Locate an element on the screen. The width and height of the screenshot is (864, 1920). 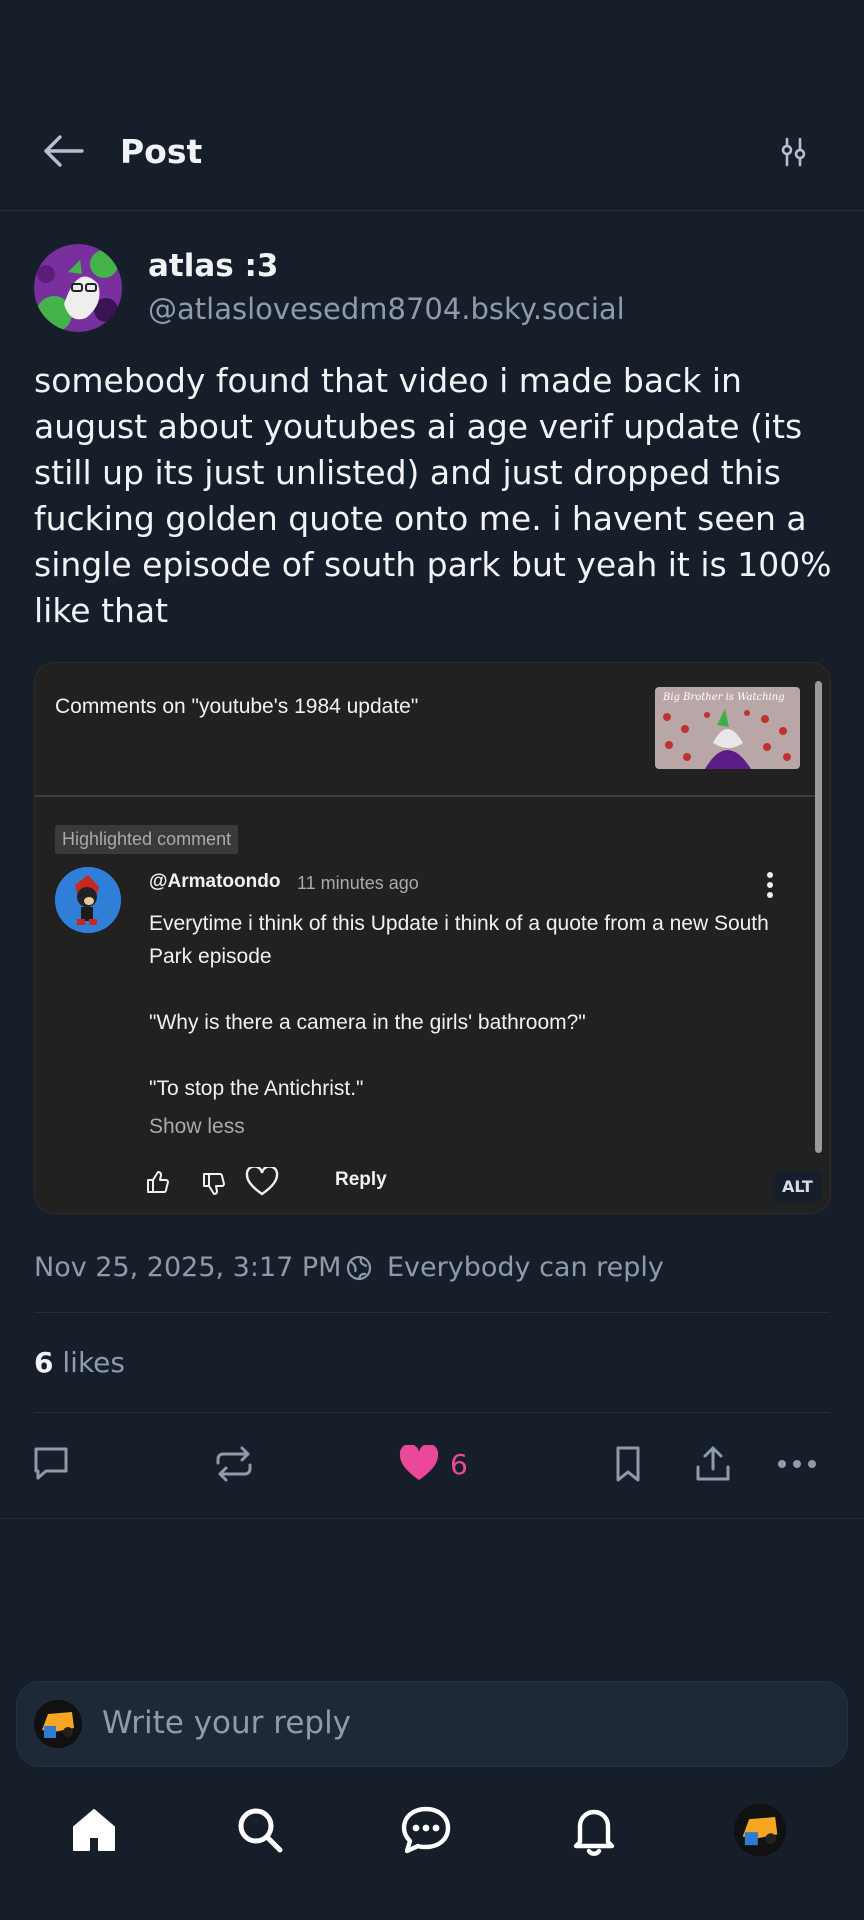
likes-summary: 6 likes is located at coordinates (79, 1362).